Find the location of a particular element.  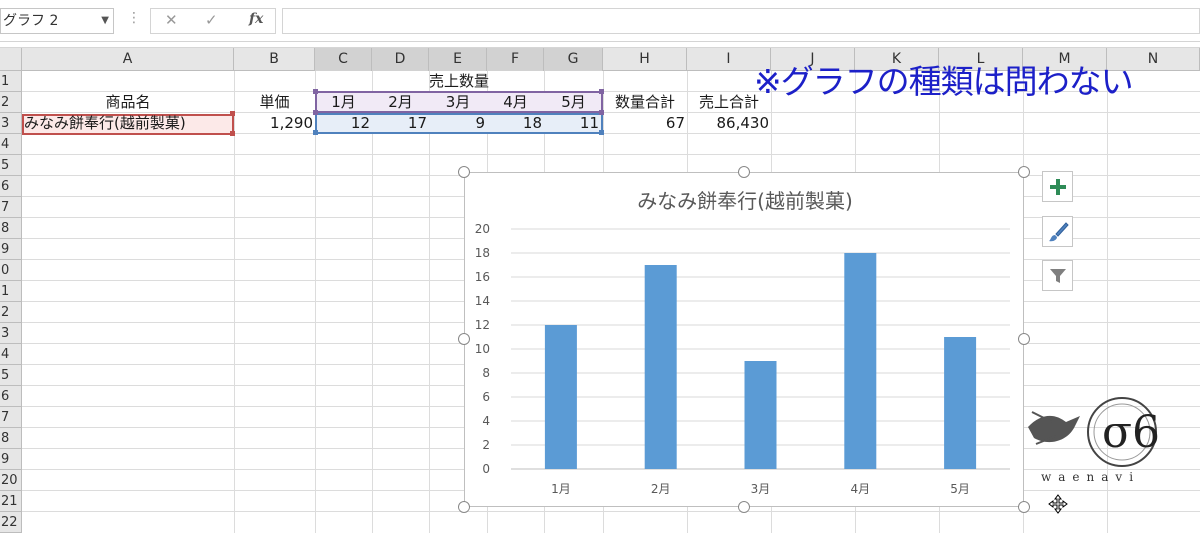

cell-quantity: 11 is located at coordinates (571, 123).